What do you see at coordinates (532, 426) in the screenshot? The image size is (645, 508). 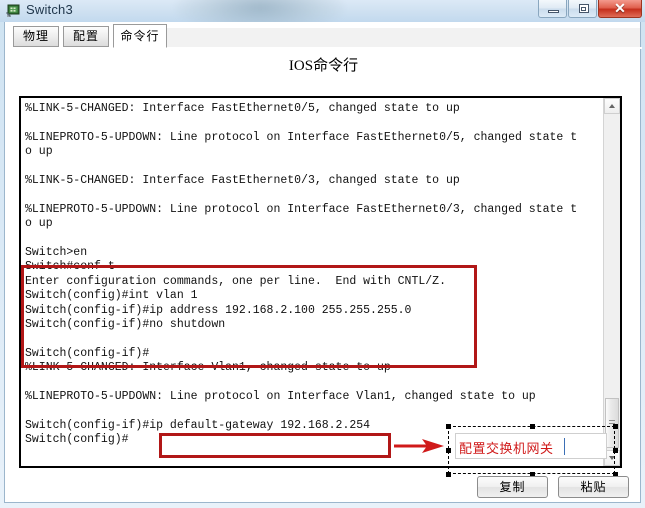 I see `resize-handle-n` at bounding box center [532, 426].